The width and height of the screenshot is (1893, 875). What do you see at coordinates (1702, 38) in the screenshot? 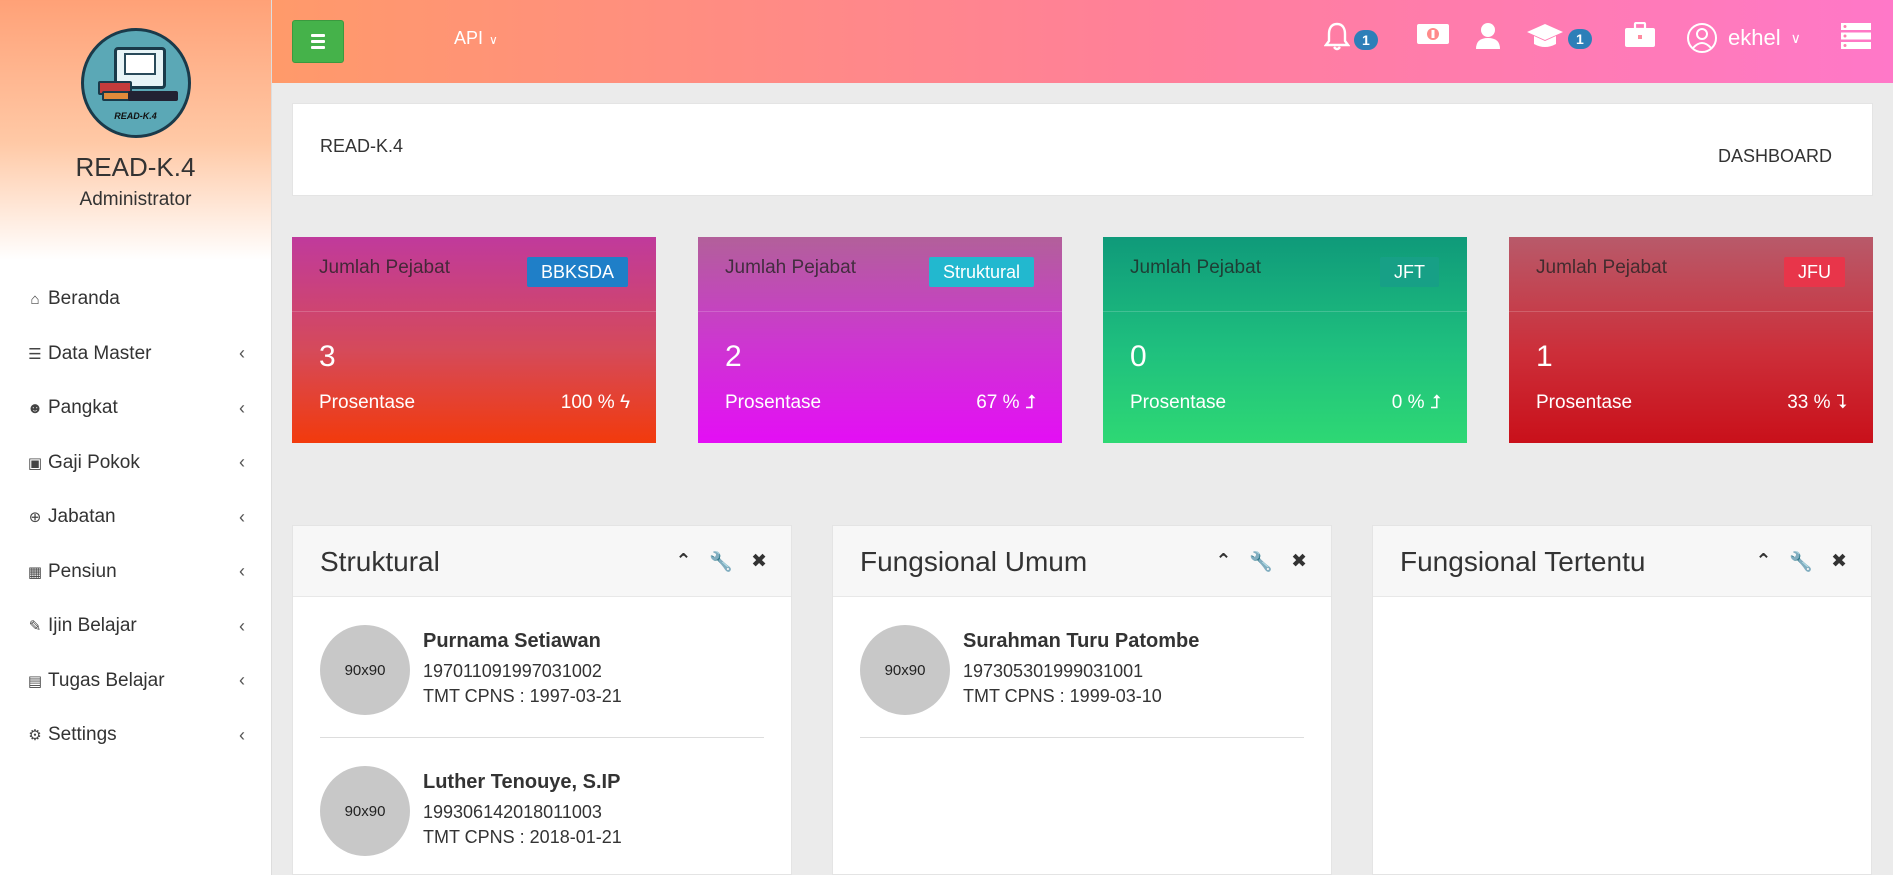
I see `user-circle-icon` at bounding box center [1702, 38].